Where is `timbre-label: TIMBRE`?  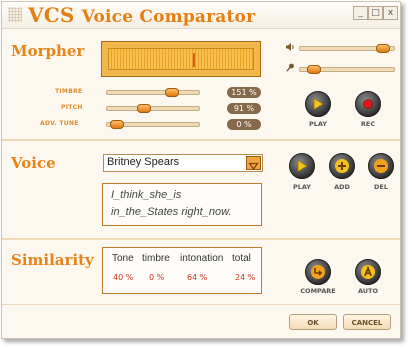 timbre-label: TIMBRE is located at coordinates (69, 91).